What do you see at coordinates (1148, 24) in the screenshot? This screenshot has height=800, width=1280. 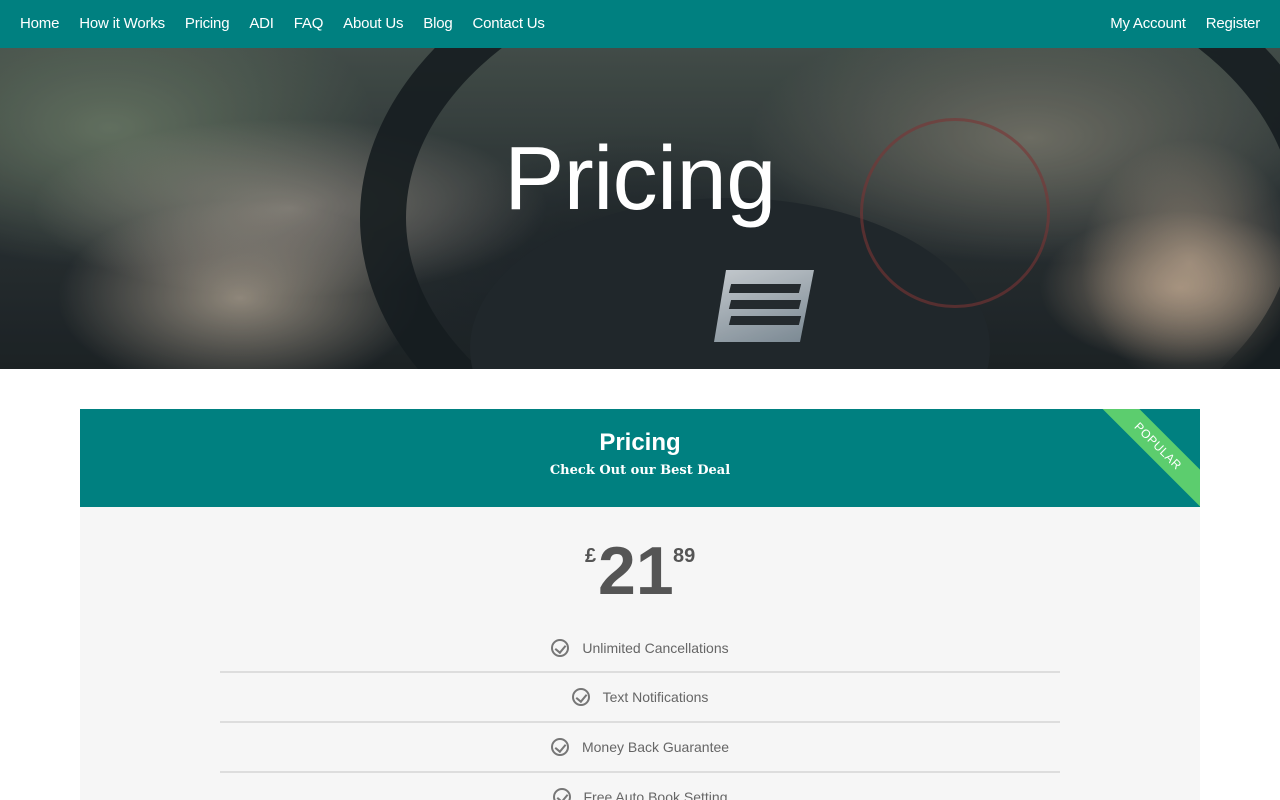 I see `my-account-link: My Account` at bounding box center [1148, 24].